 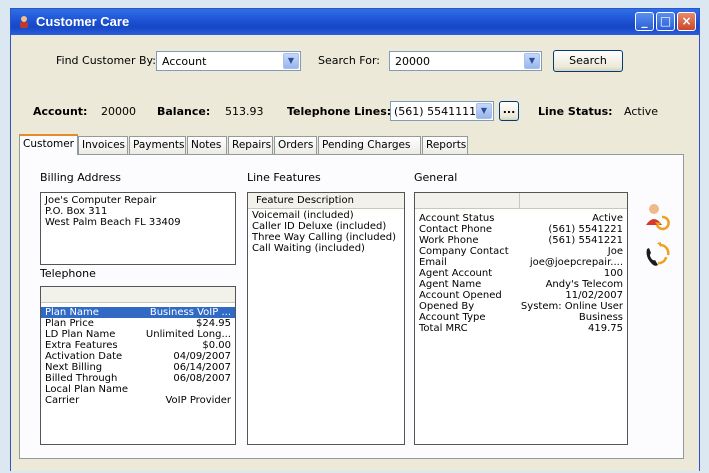 I want to click on row-value: Business, so click(x=600, y=317).